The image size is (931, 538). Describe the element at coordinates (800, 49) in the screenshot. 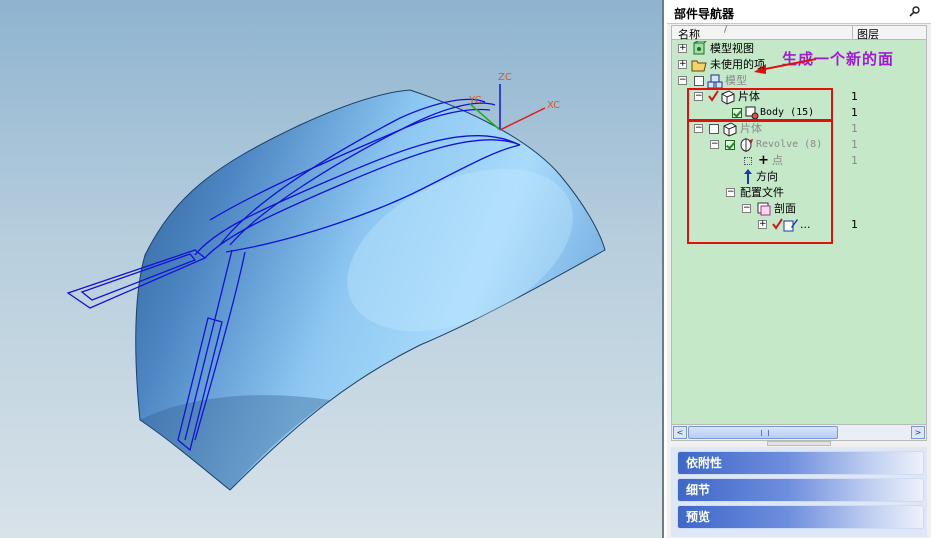

I see `tree-item-model-views: + 模型视图` at that location.